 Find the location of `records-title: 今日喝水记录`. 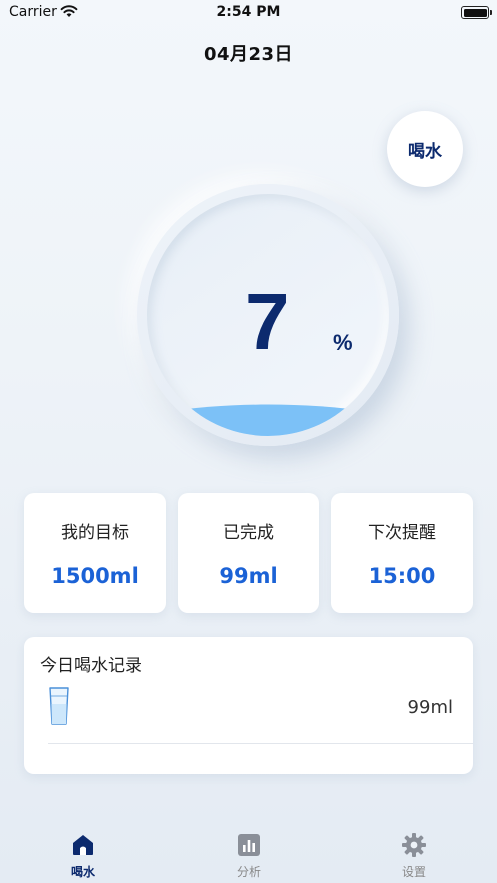

records-title: 今日喝水记录 is located at coordinates (91, 666).